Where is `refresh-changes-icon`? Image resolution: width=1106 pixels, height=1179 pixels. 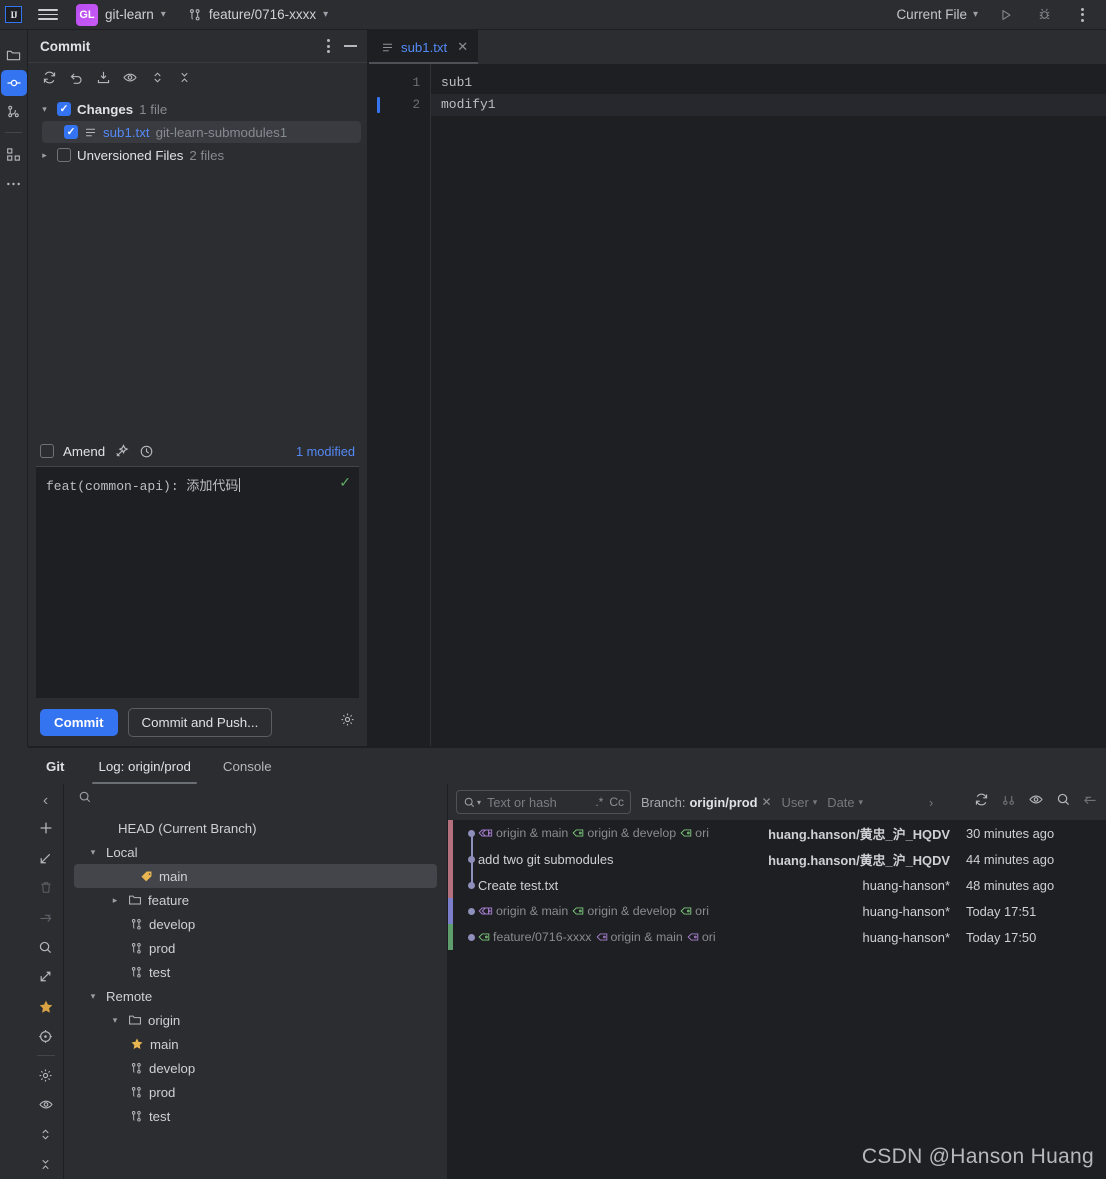 refresh-changes-icon is located at coordinates (49, 78).